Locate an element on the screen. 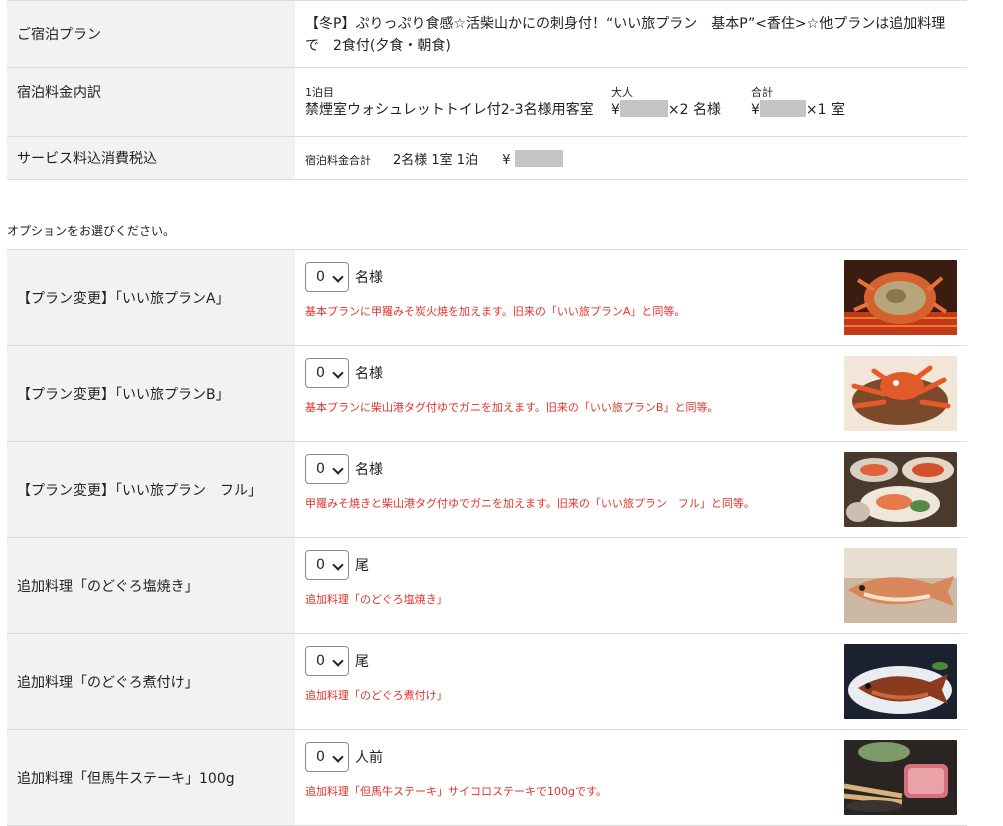 The width and height of the screenshot is (1003, 826). option-row: 追加料理「のどぐろ塩焼き」 0尾 追加料理「のどぐろ塩焼き」 is located at coordinates (487, 585).